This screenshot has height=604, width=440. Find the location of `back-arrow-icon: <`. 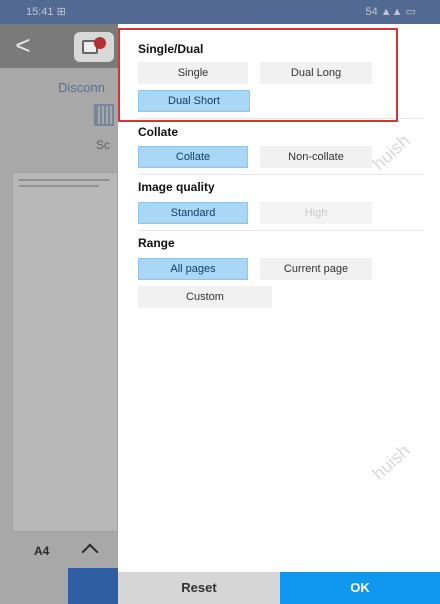

back-arrow-icon: < is located at coordinates (23, 45).